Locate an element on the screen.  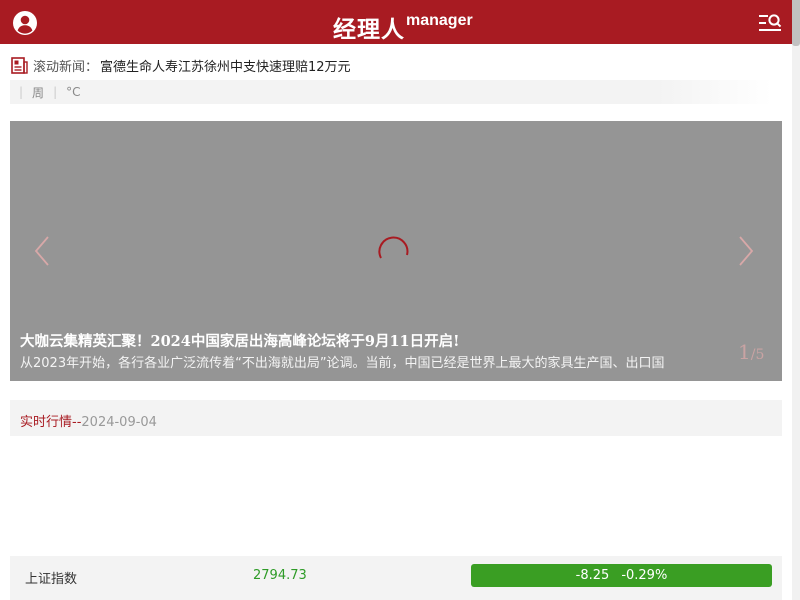
news-ticker: 滚动新闻： 富德生命人寿江苏徐州中支快速理赔12万元 is located at coordinates (181, 65).